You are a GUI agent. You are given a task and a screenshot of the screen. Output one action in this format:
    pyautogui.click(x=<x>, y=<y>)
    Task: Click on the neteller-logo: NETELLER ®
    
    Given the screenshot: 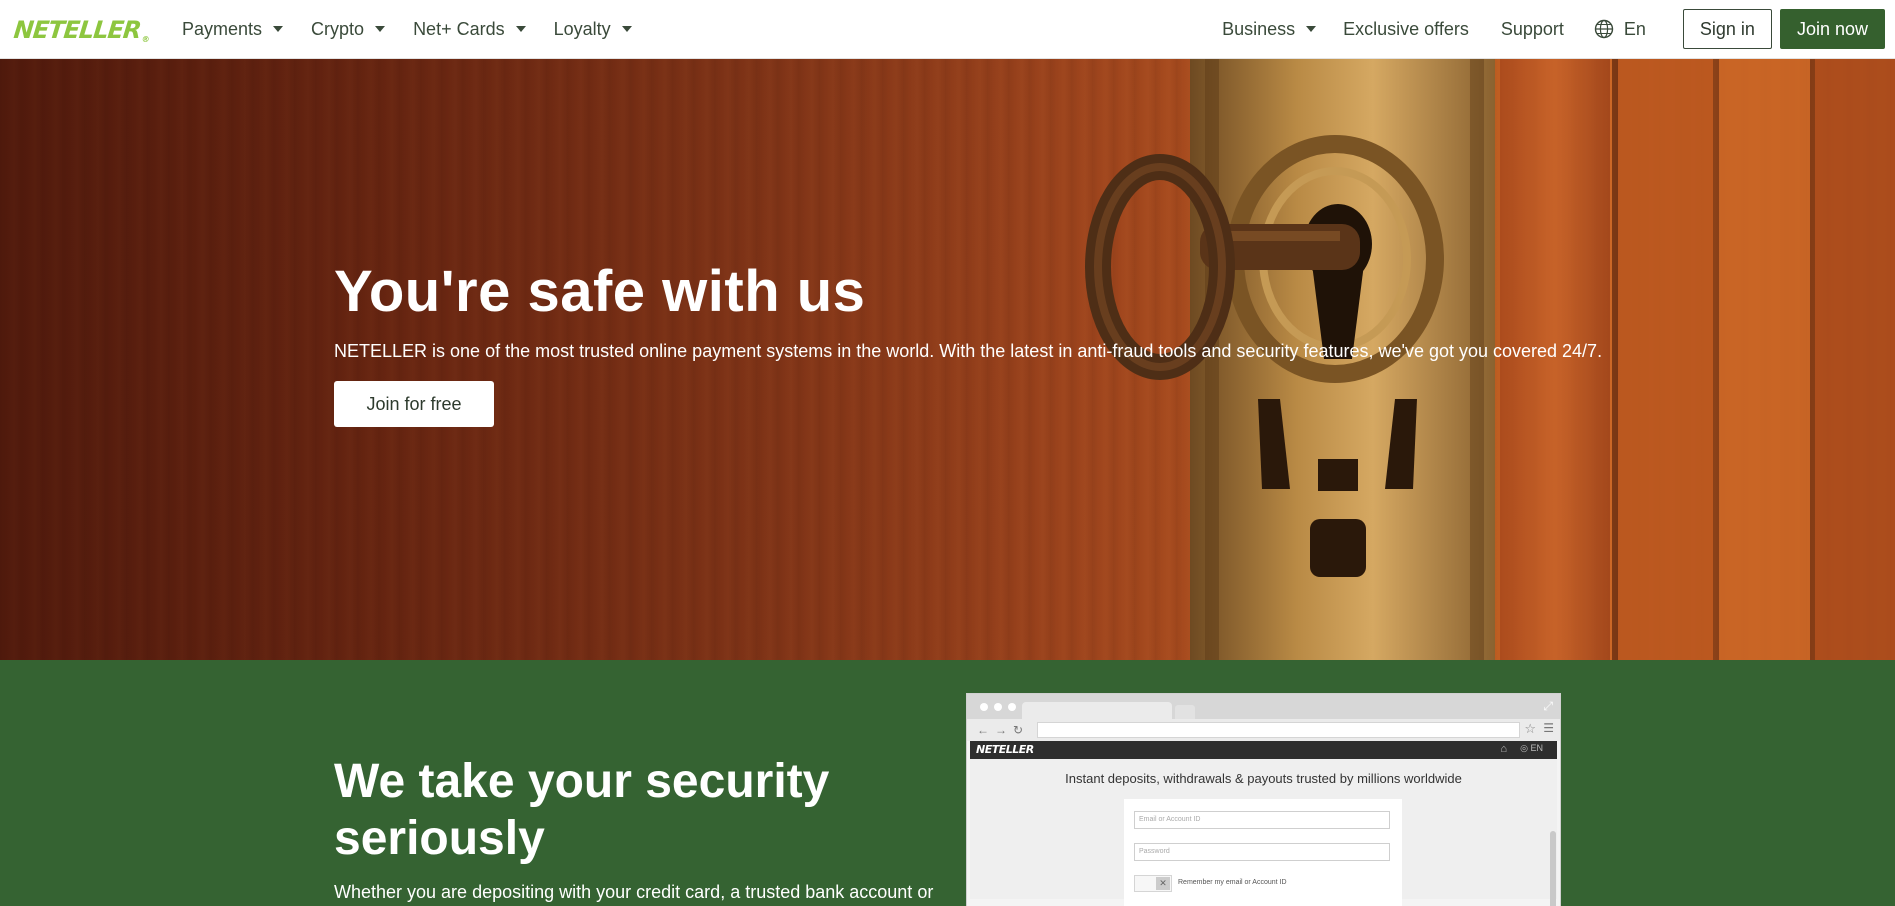 What is the action you would take?
    pyautogui.click(x=81, y=29)
    